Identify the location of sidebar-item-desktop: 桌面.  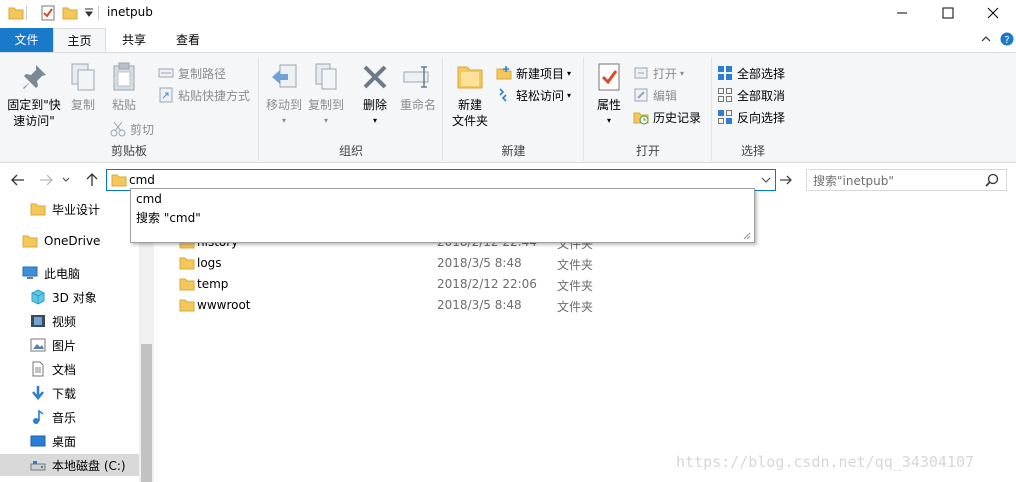
(53, 441).